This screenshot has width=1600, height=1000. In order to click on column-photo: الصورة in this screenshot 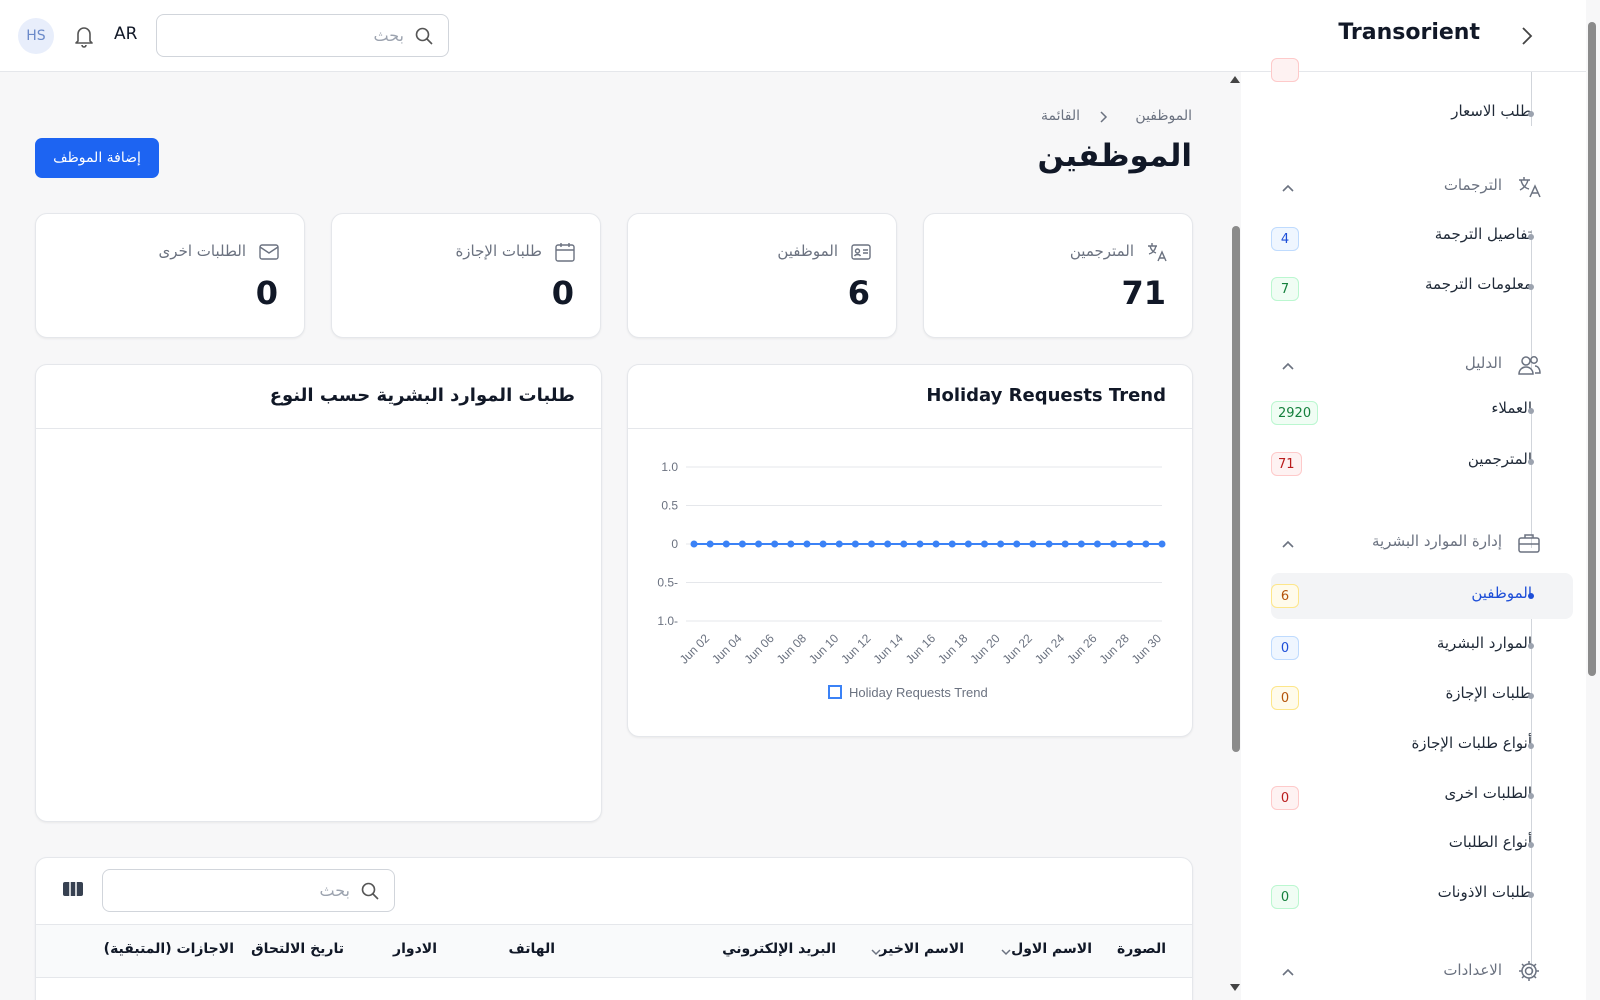, I will do `click(1141, 949)`.